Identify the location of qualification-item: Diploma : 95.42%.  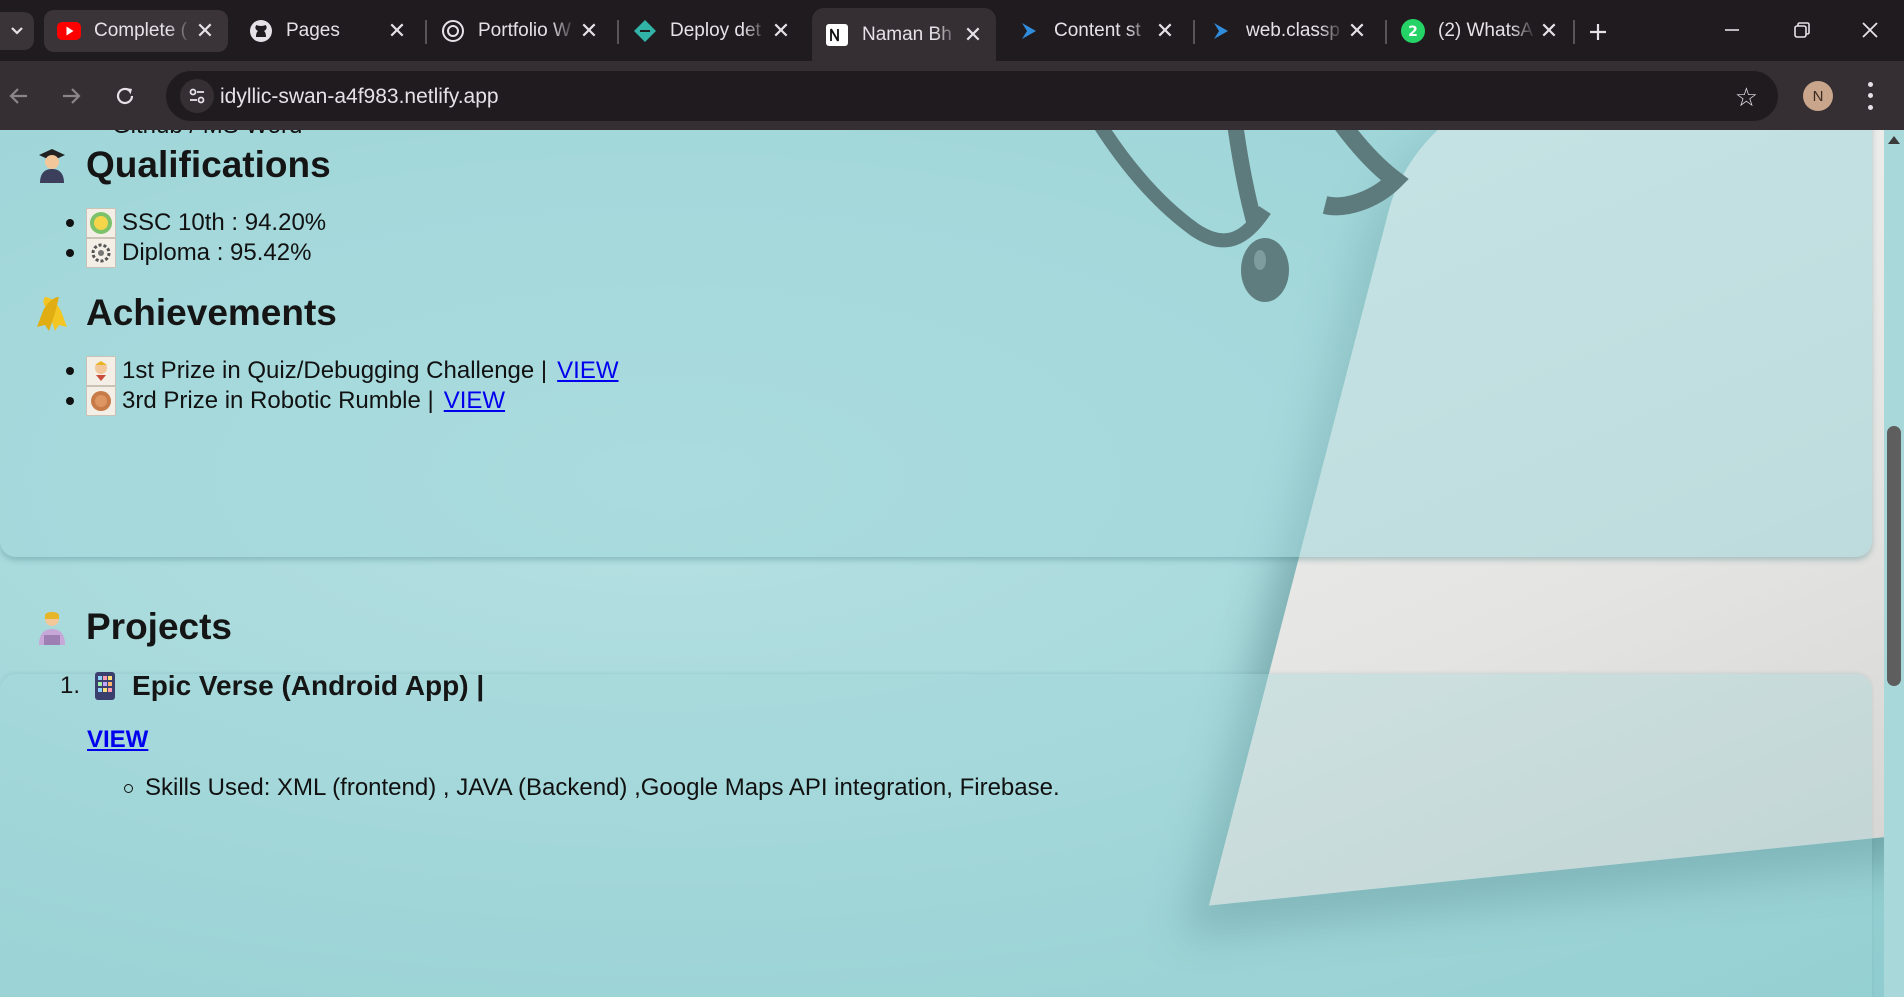
(188, 253).